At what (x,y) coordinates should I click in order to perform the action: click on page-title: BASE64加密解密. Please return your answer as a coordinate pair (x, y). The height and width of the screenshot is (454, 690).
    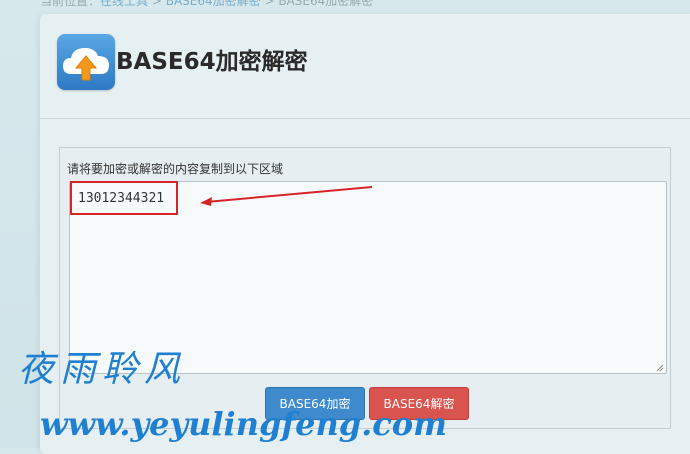
    Looking at the image, I should click on (212, 62).